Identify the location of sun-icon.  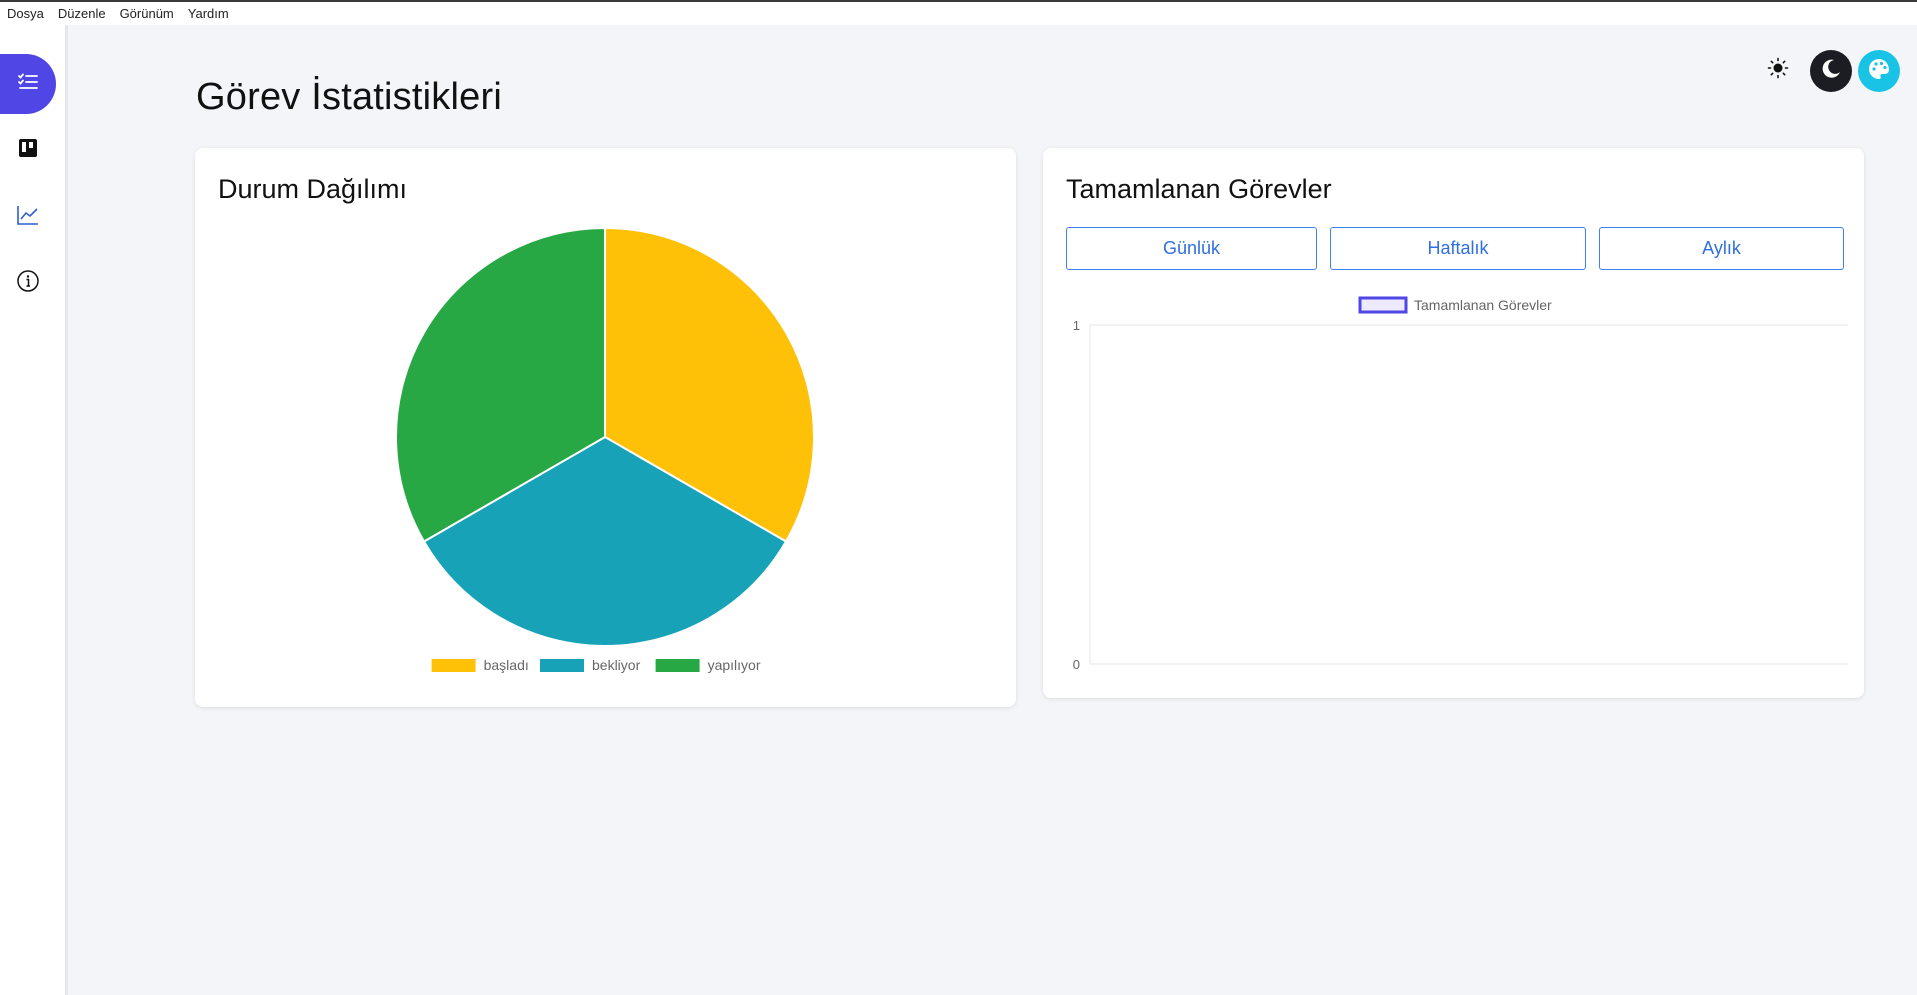
(1778, 70).